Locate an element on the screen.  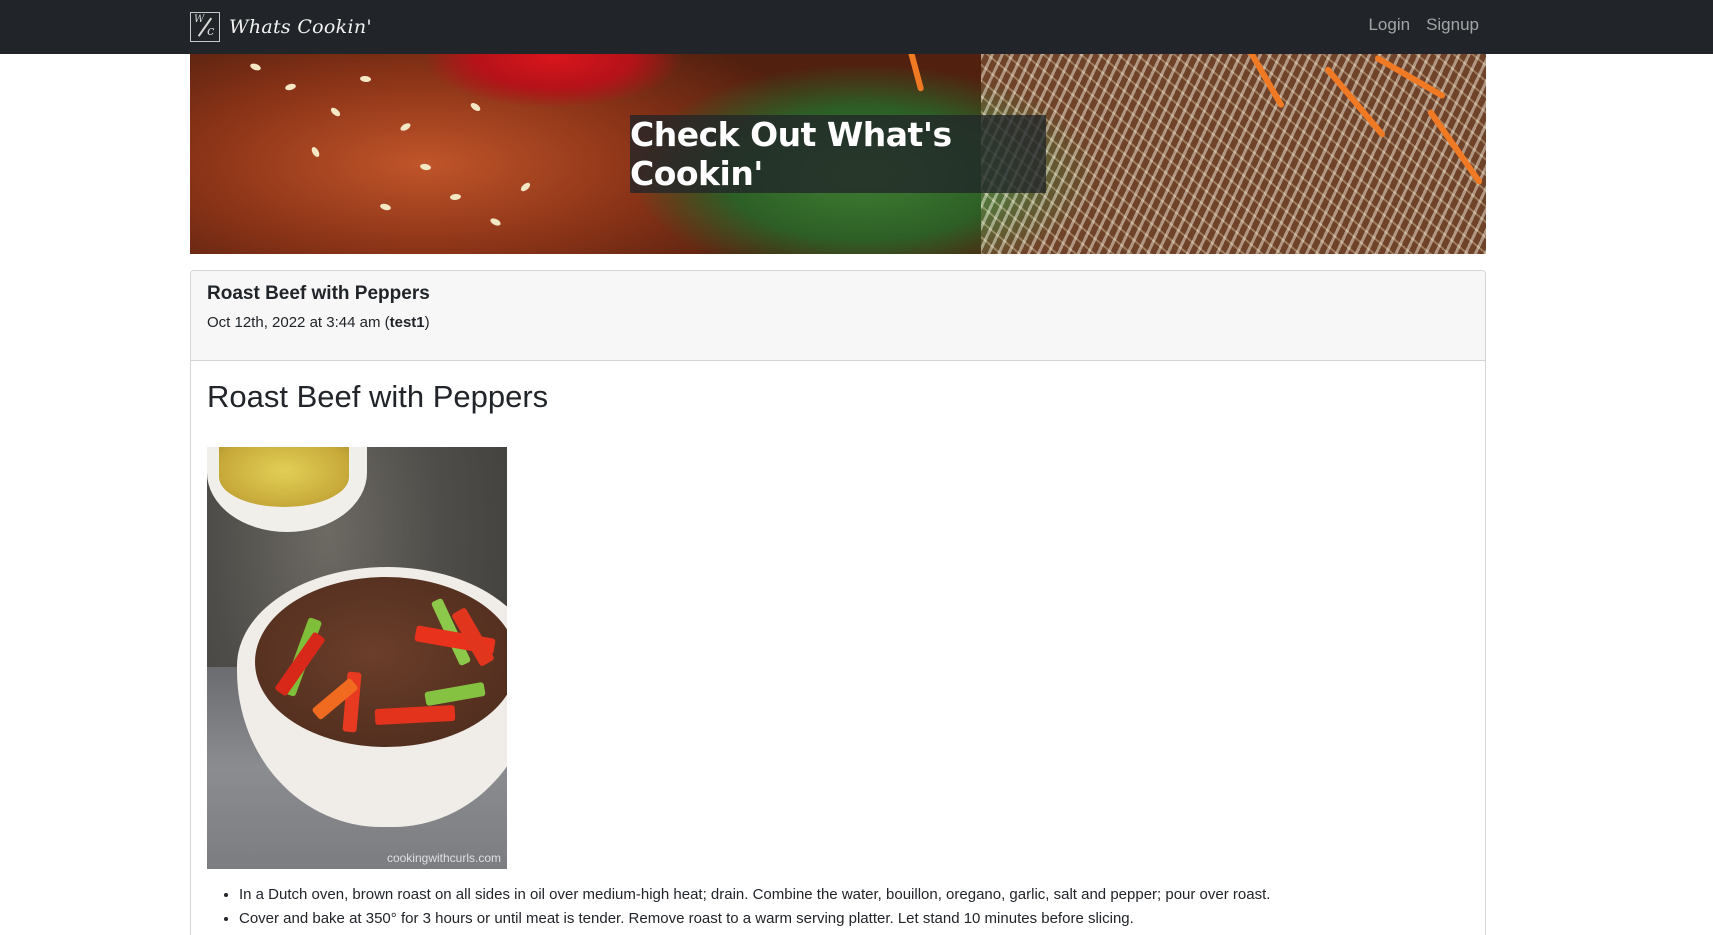
recipe-heading: Roast Beef with Peppers is located at coordinates (378, 396).